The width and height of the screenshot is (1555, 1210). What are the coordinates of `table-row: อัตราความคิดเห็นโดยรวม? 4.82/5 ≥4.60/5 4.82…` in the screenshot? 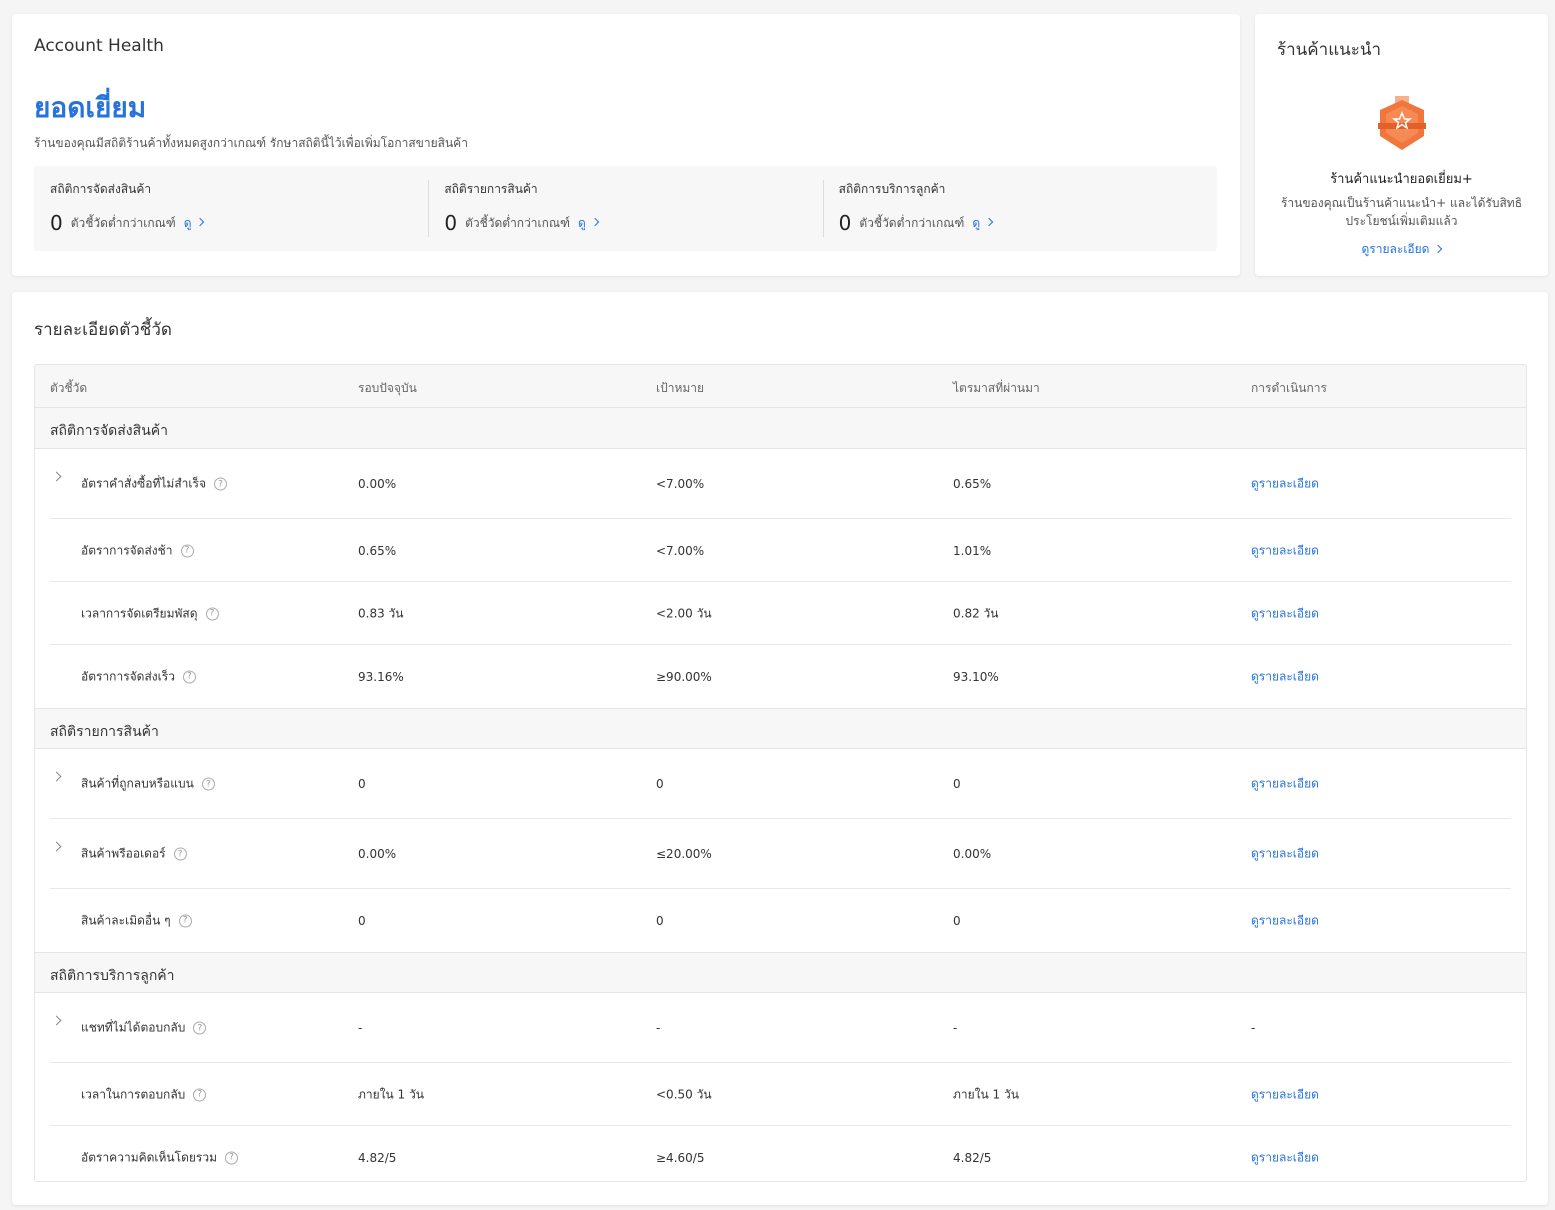 It's located at (780, 1153).